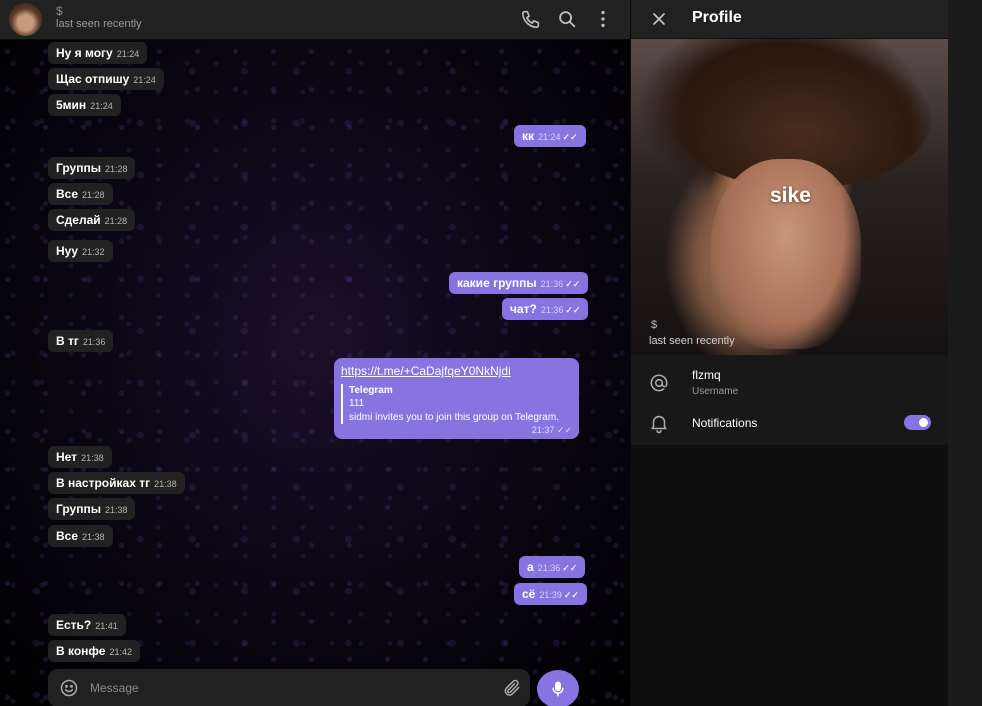 This screenshot has width=982, height=706. I want to click on message-input, so click(290, 688).